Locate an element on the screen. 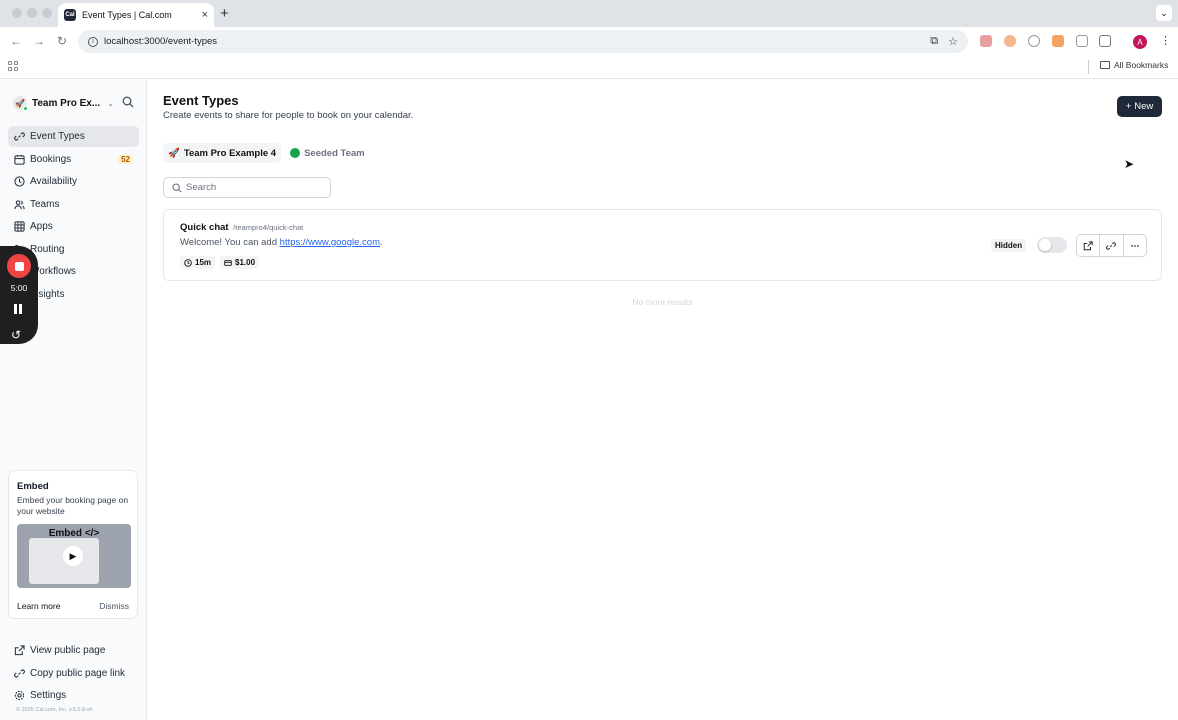 Image resolution: width=1178 pixels, height=720 pixels. sidebar-item-event-types: Event Types is located at coordinates (73, 136).